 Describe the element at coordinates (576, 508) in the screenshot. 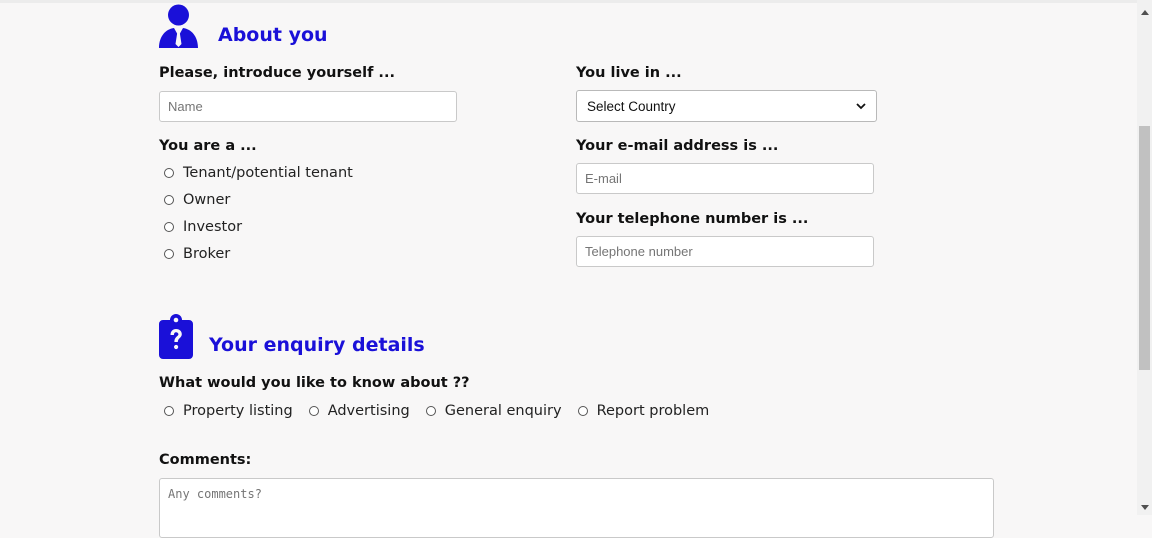

I see `comments-textarea` at that location.